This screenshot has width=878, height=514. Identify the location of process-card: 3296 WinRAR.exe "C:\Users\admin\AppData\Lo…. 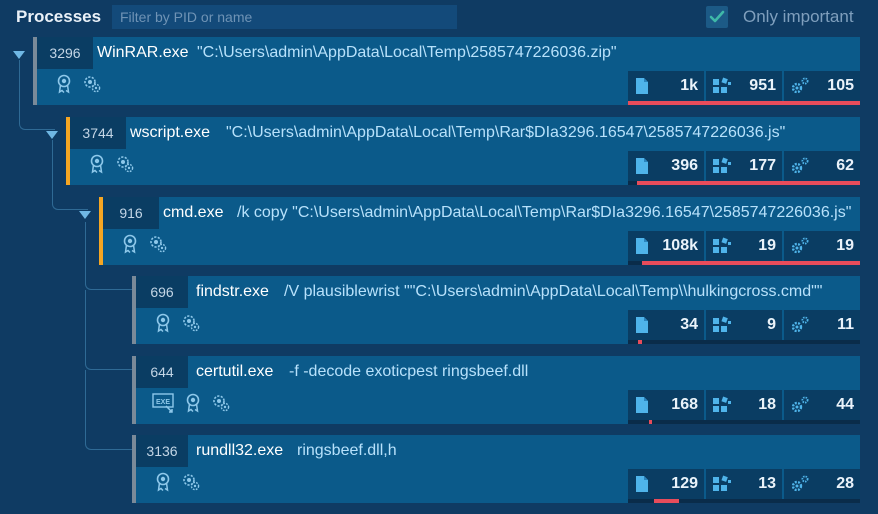
(446, 71).